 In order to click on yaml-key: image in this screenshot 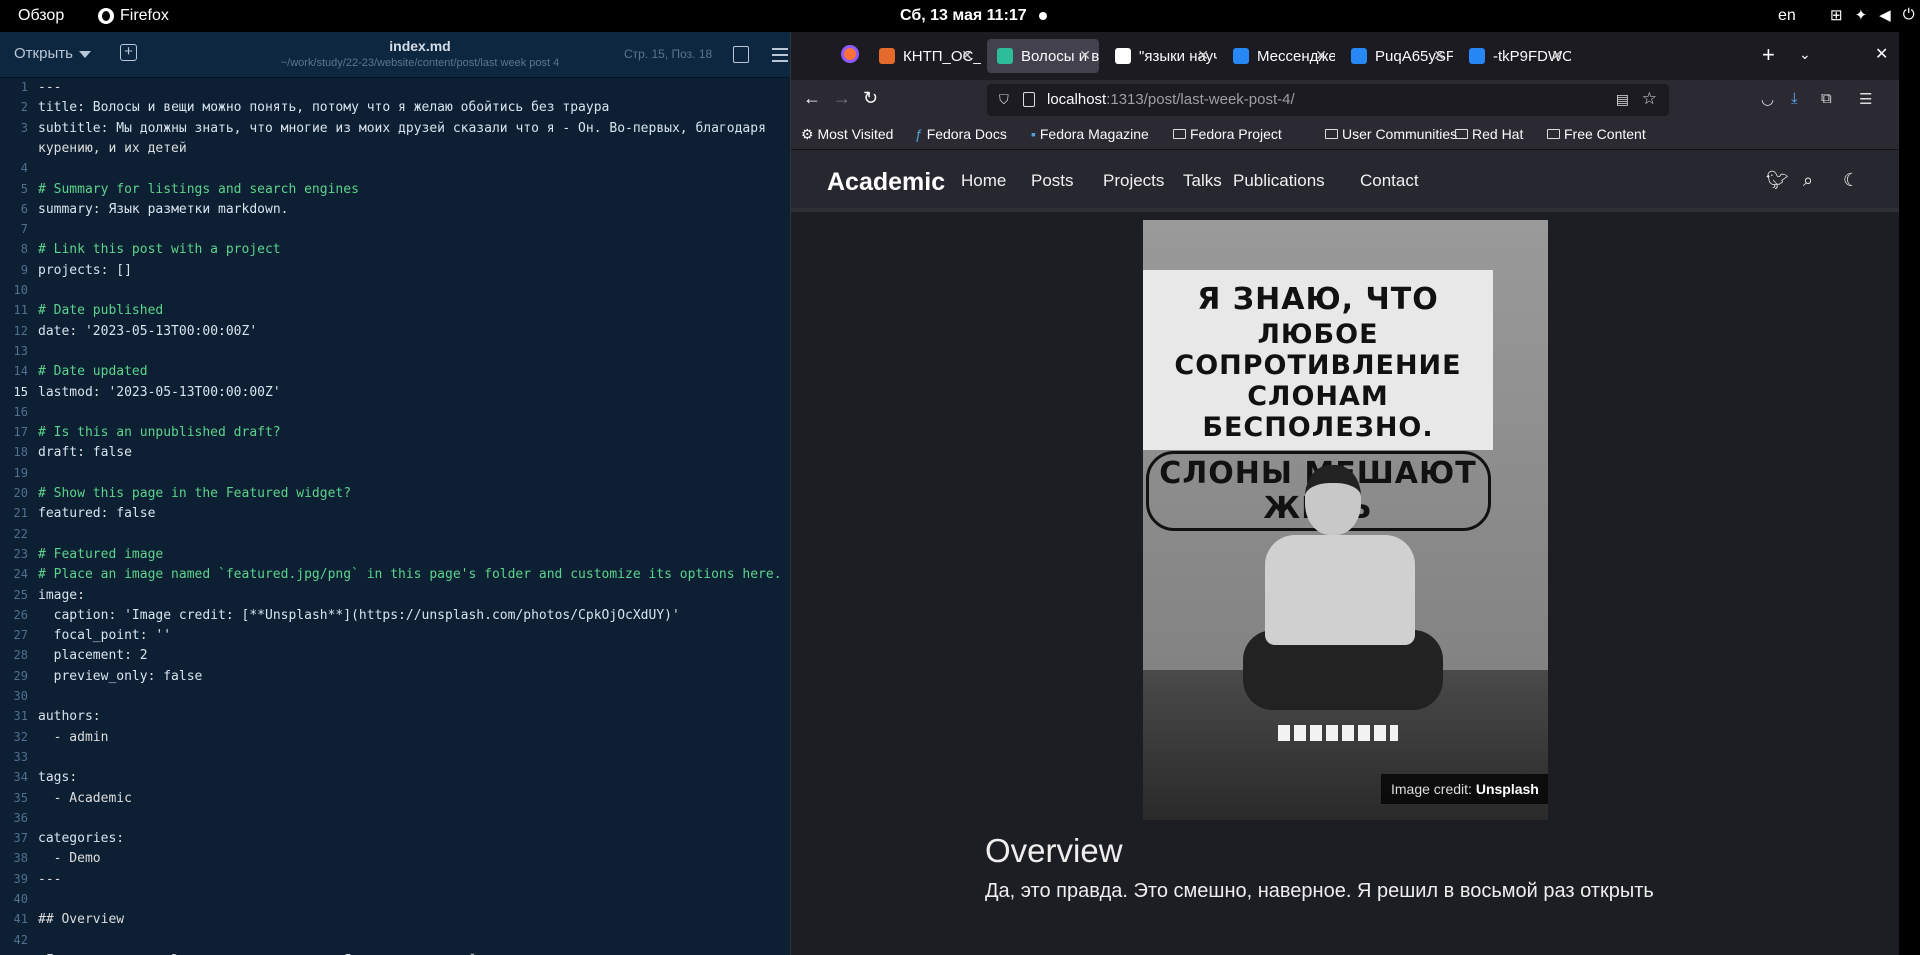, I will do `click(58, 595)`.